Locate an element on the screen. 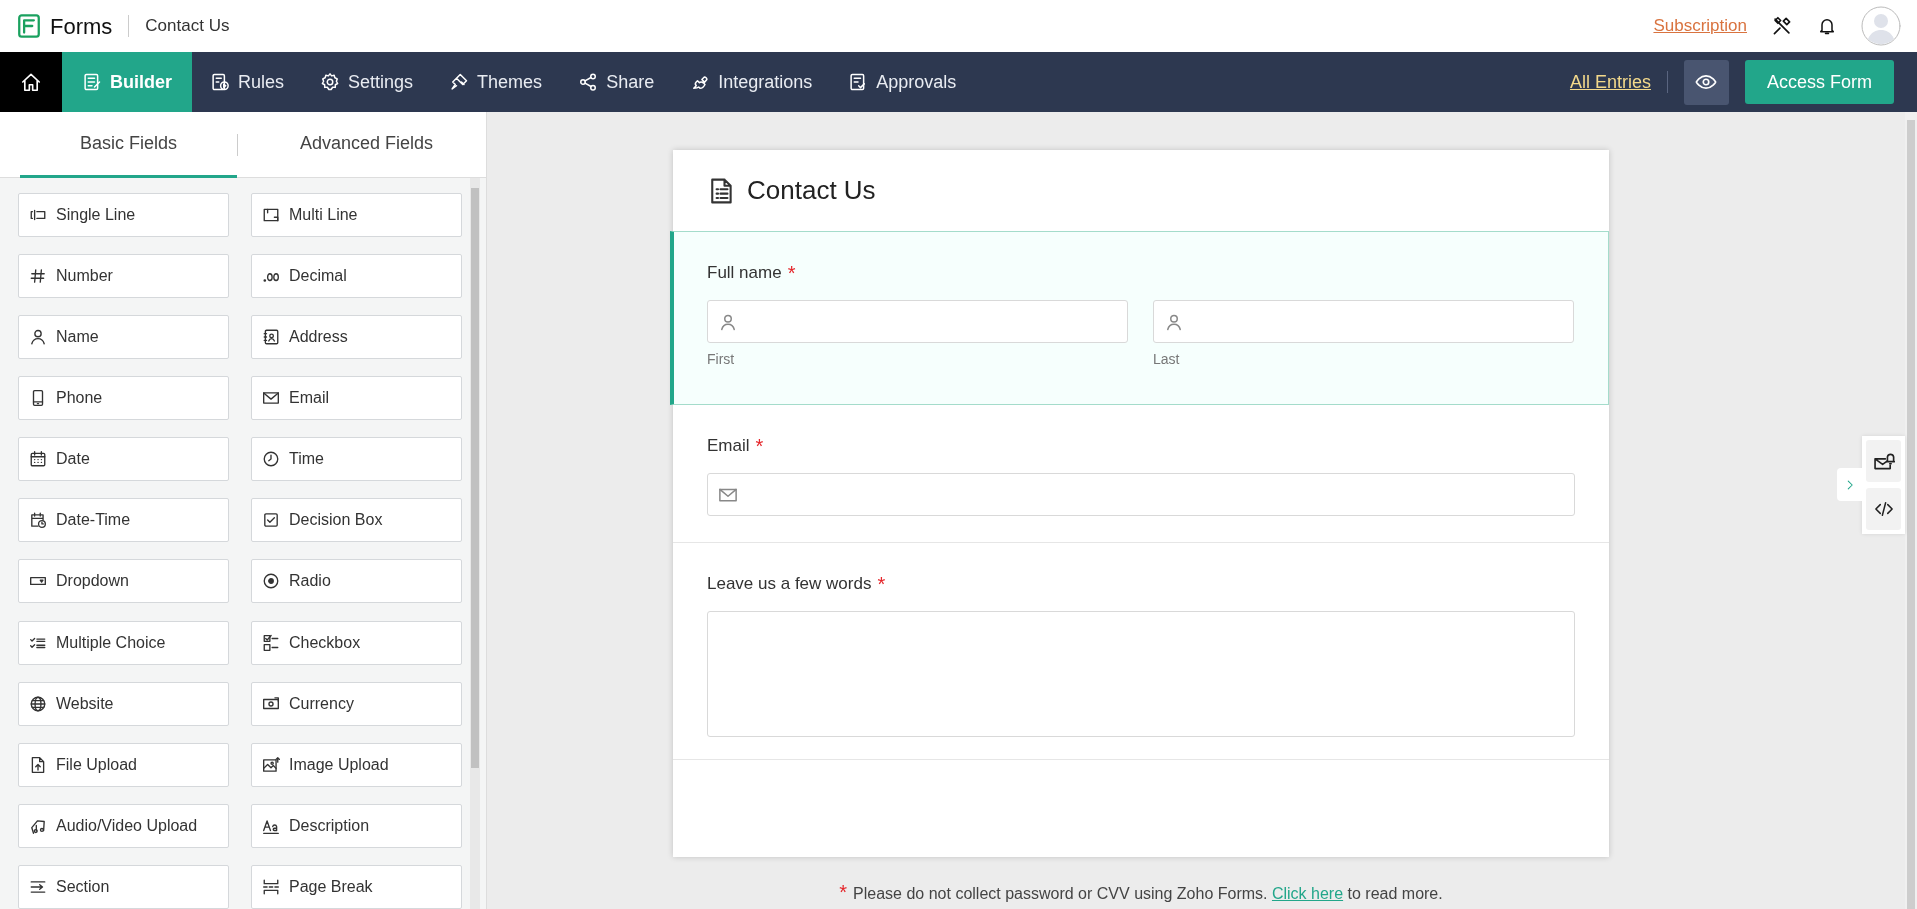 The width and height of the screenshot is (1917, 909). home-button is located at coordinates (31, 82).